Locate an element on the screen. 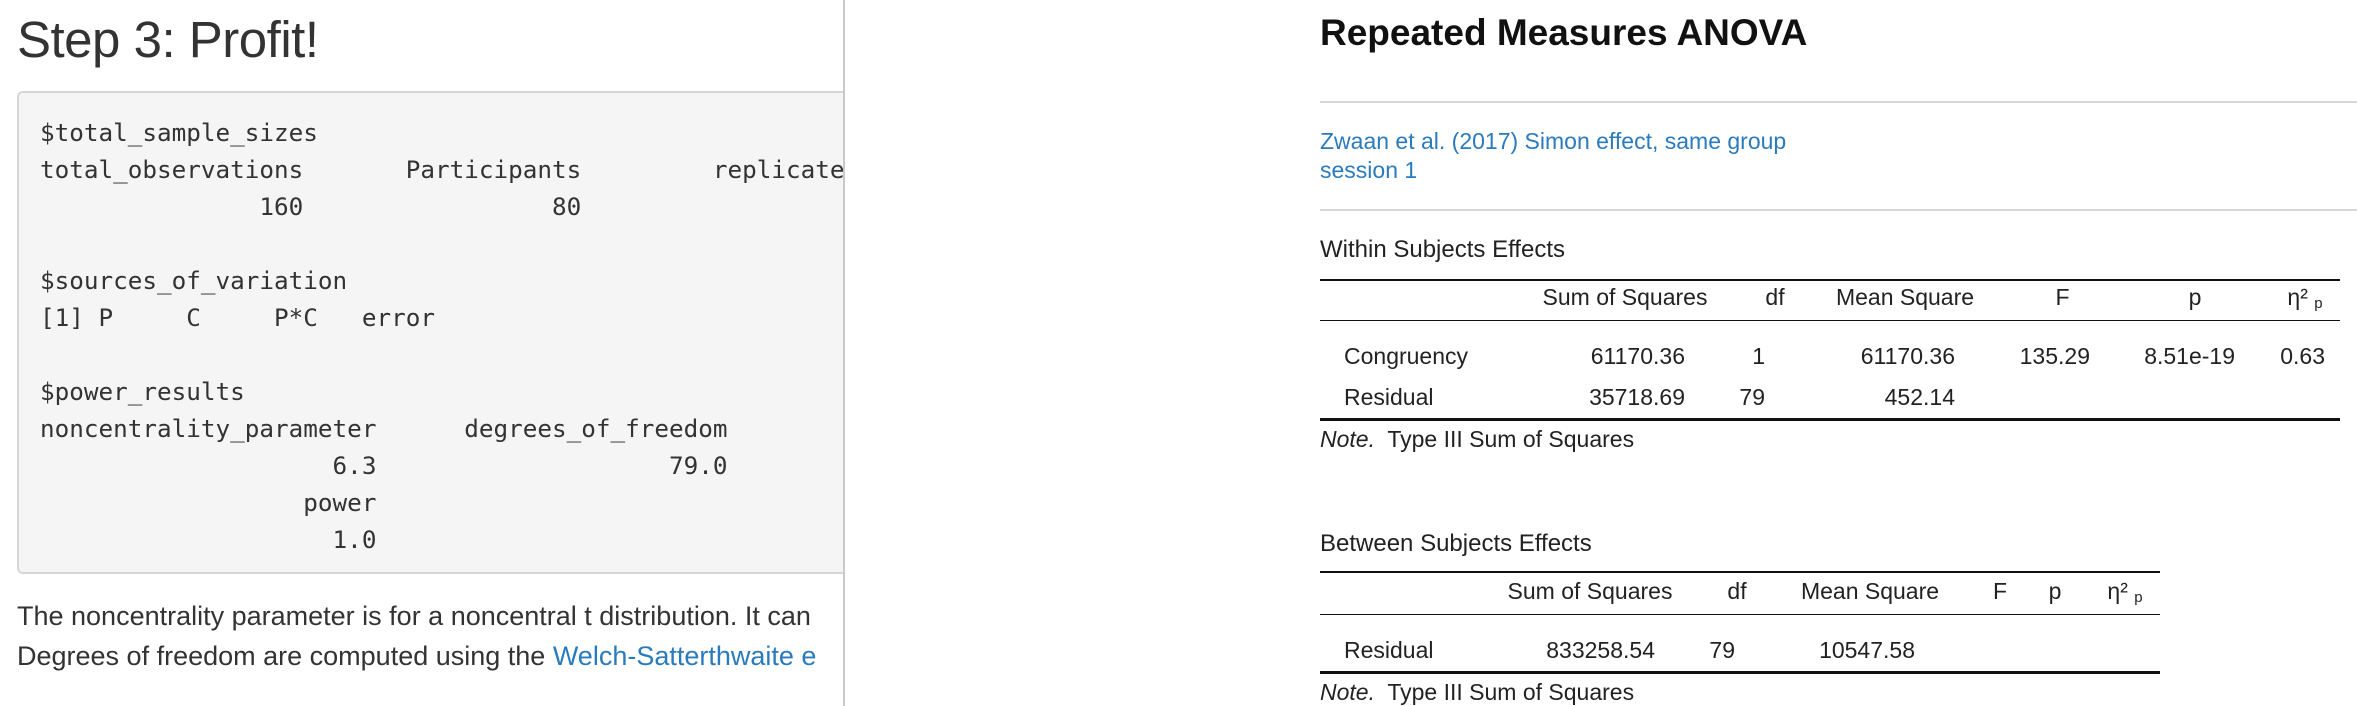  between-header-ms: Mean Square is located at coordinates (1870, 591).